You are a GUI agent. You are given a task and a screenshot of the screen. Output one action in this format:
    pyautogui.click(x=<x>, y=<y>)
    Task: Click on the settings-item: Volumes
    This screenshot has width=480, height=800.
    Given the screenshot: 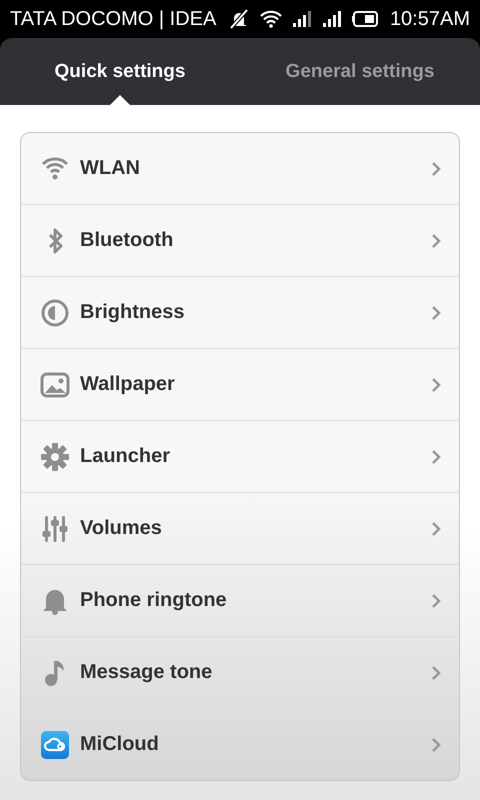 What is the action you would take?
    pyautogui.click(x=240, y=528)
    